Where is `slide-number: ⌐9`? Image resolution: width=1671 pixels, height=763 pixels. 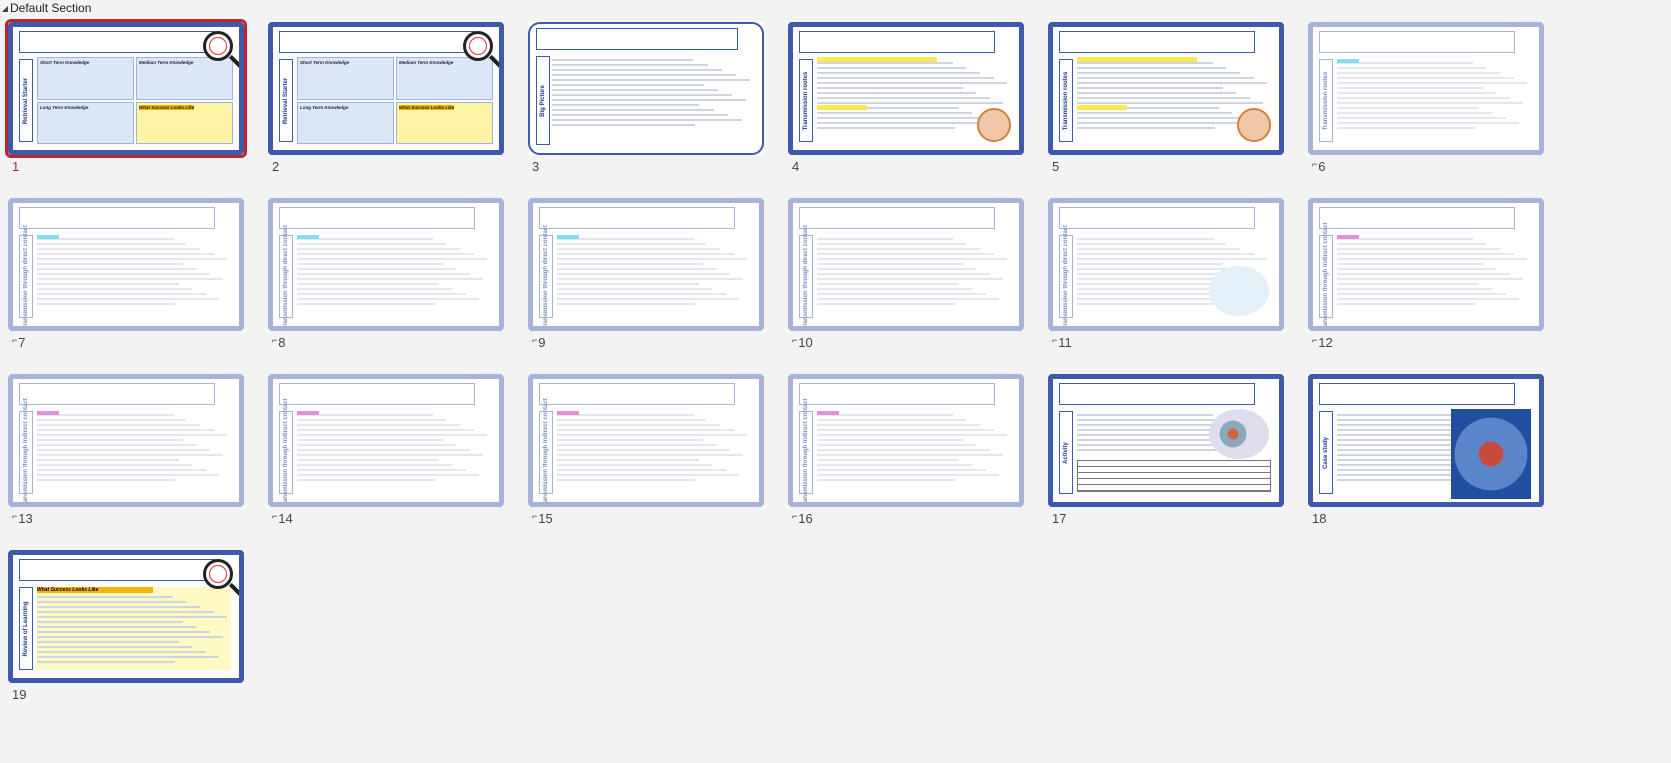 slide-number: ⌐9 is located at coordinates (539, 342).